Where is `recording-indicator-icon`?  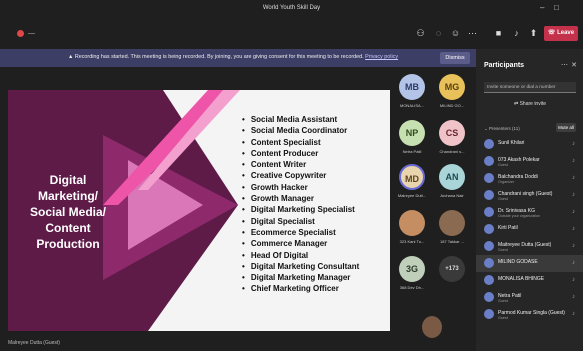 recording-indicator-icon is located at coordinates (20, 33).